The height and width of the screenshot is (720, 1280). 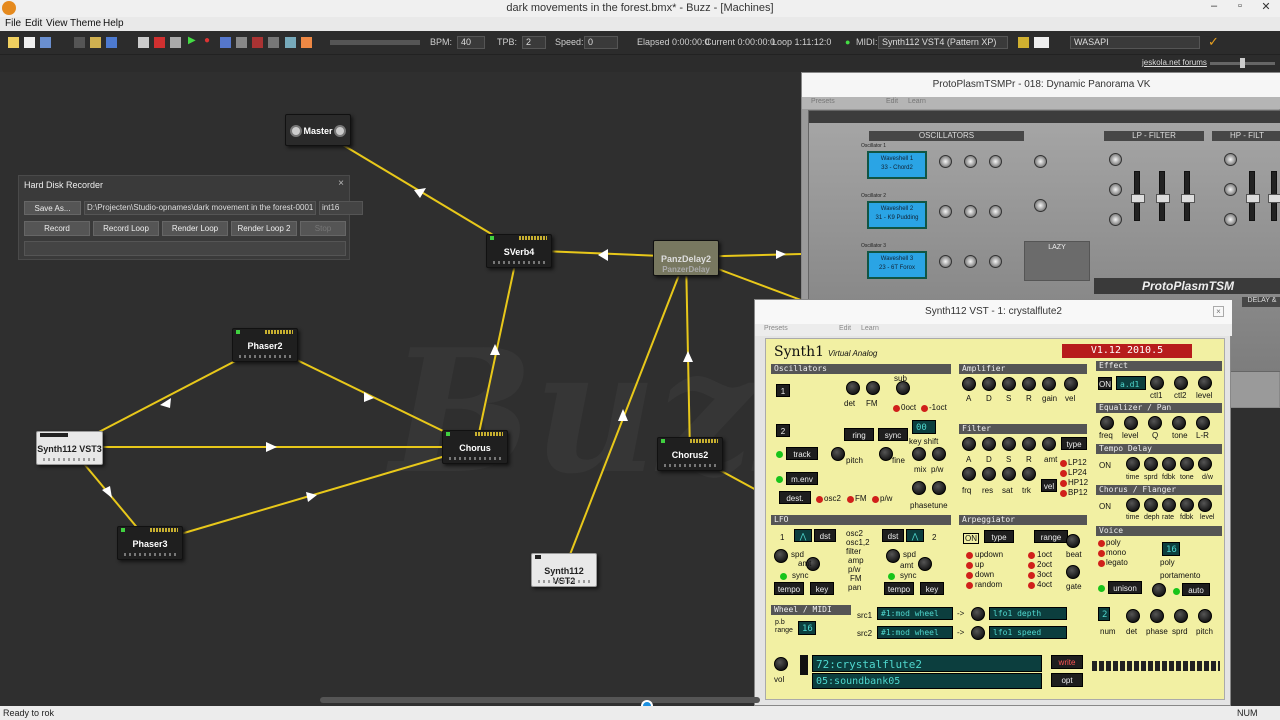 What do you see at coordinates (1125, 587) in the screenshot?
I see `unison-button: unison` at bounding box center [1125, 587].